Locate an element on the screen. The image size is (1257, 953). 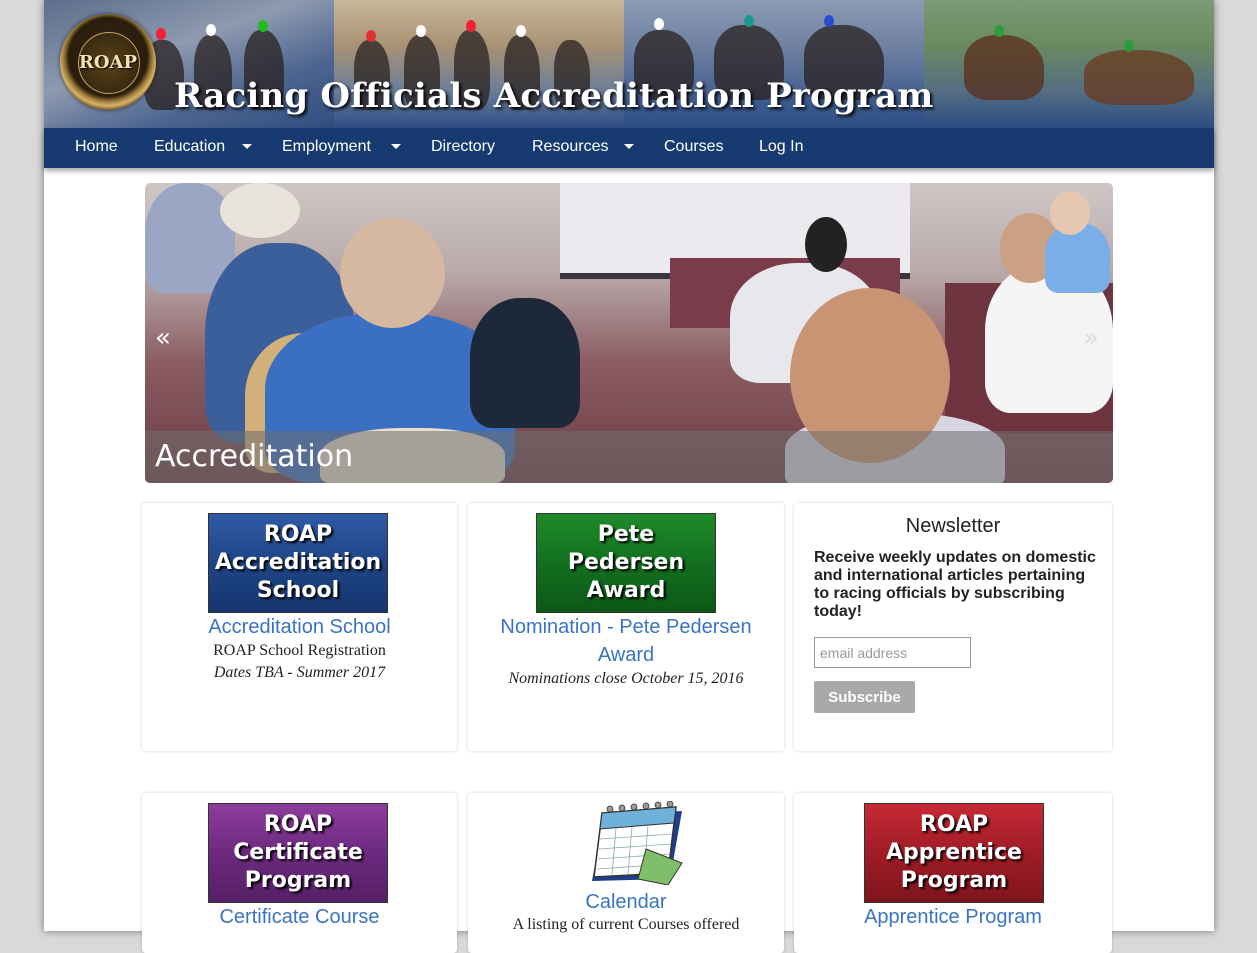
nav-item-login: Log In is located at coordinates (781, 148).